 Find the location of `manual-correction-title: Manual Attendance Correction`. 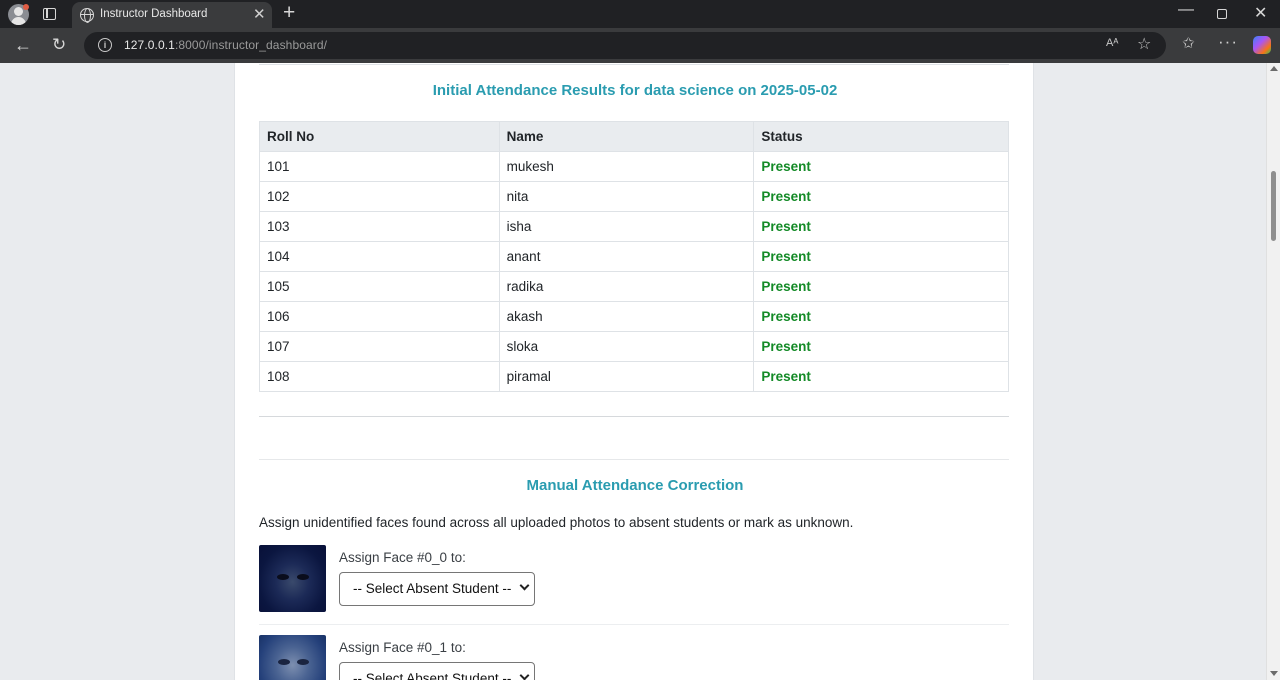

manual-correction-title: Manual Attendance Correction is located at coordinates (635, 485).